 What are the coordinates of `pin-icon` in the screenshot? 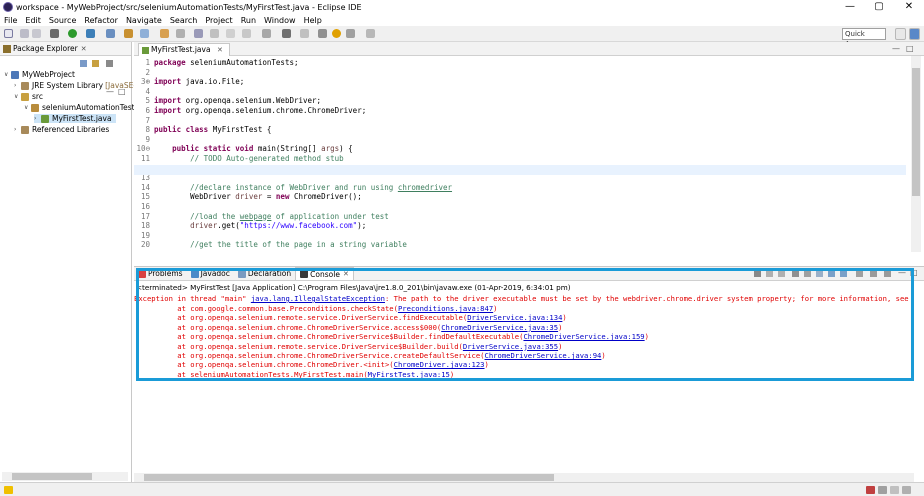 It's located at (266, 33).